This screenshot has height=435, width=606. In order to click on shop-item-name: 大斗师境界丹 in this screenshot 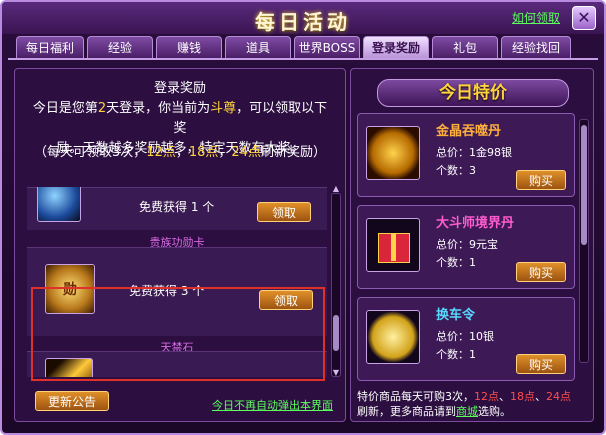, I will do `click(475, 223)`.